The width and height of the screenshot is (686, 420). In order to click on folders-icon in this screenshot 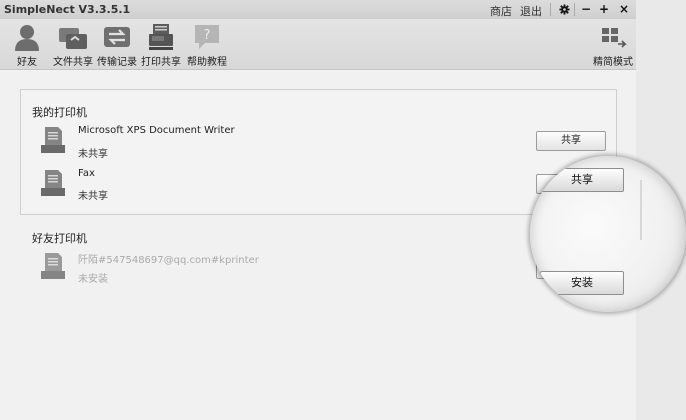, I will do `click(73, 38)`.